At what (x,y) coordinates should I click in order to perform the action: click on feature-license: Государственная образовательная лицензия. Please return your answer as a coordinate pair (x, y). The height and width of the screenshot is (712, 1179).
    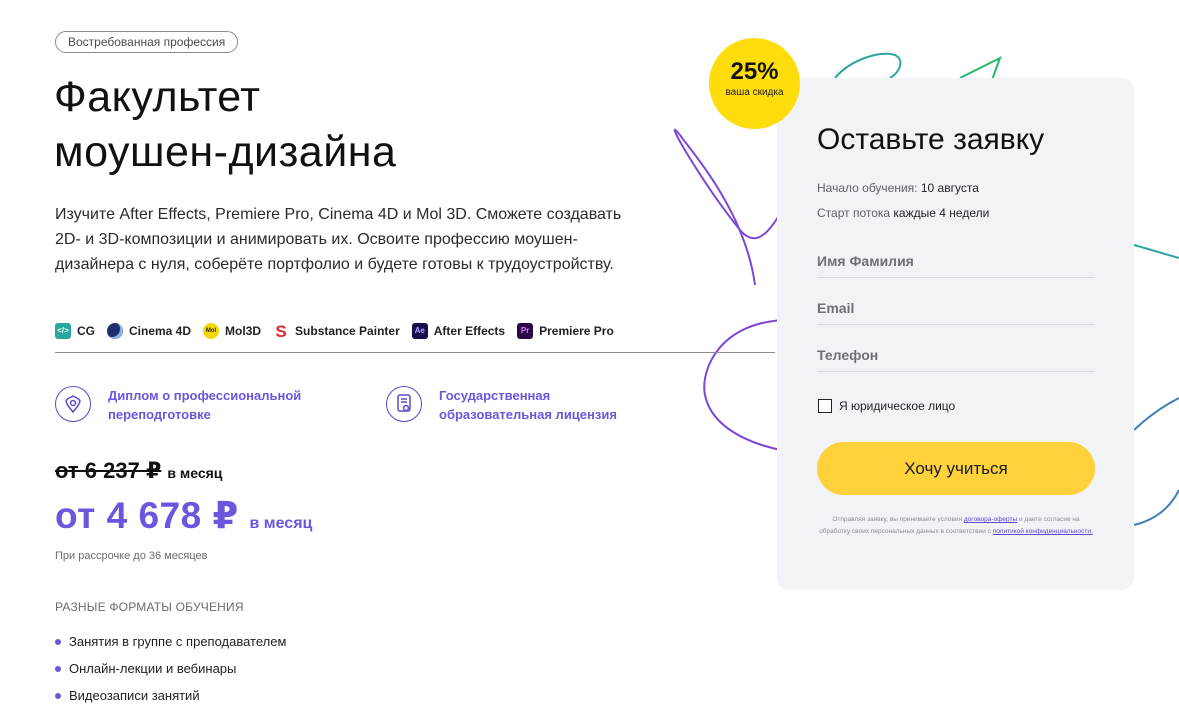
    Looking at the image, I should click on (517, 405).